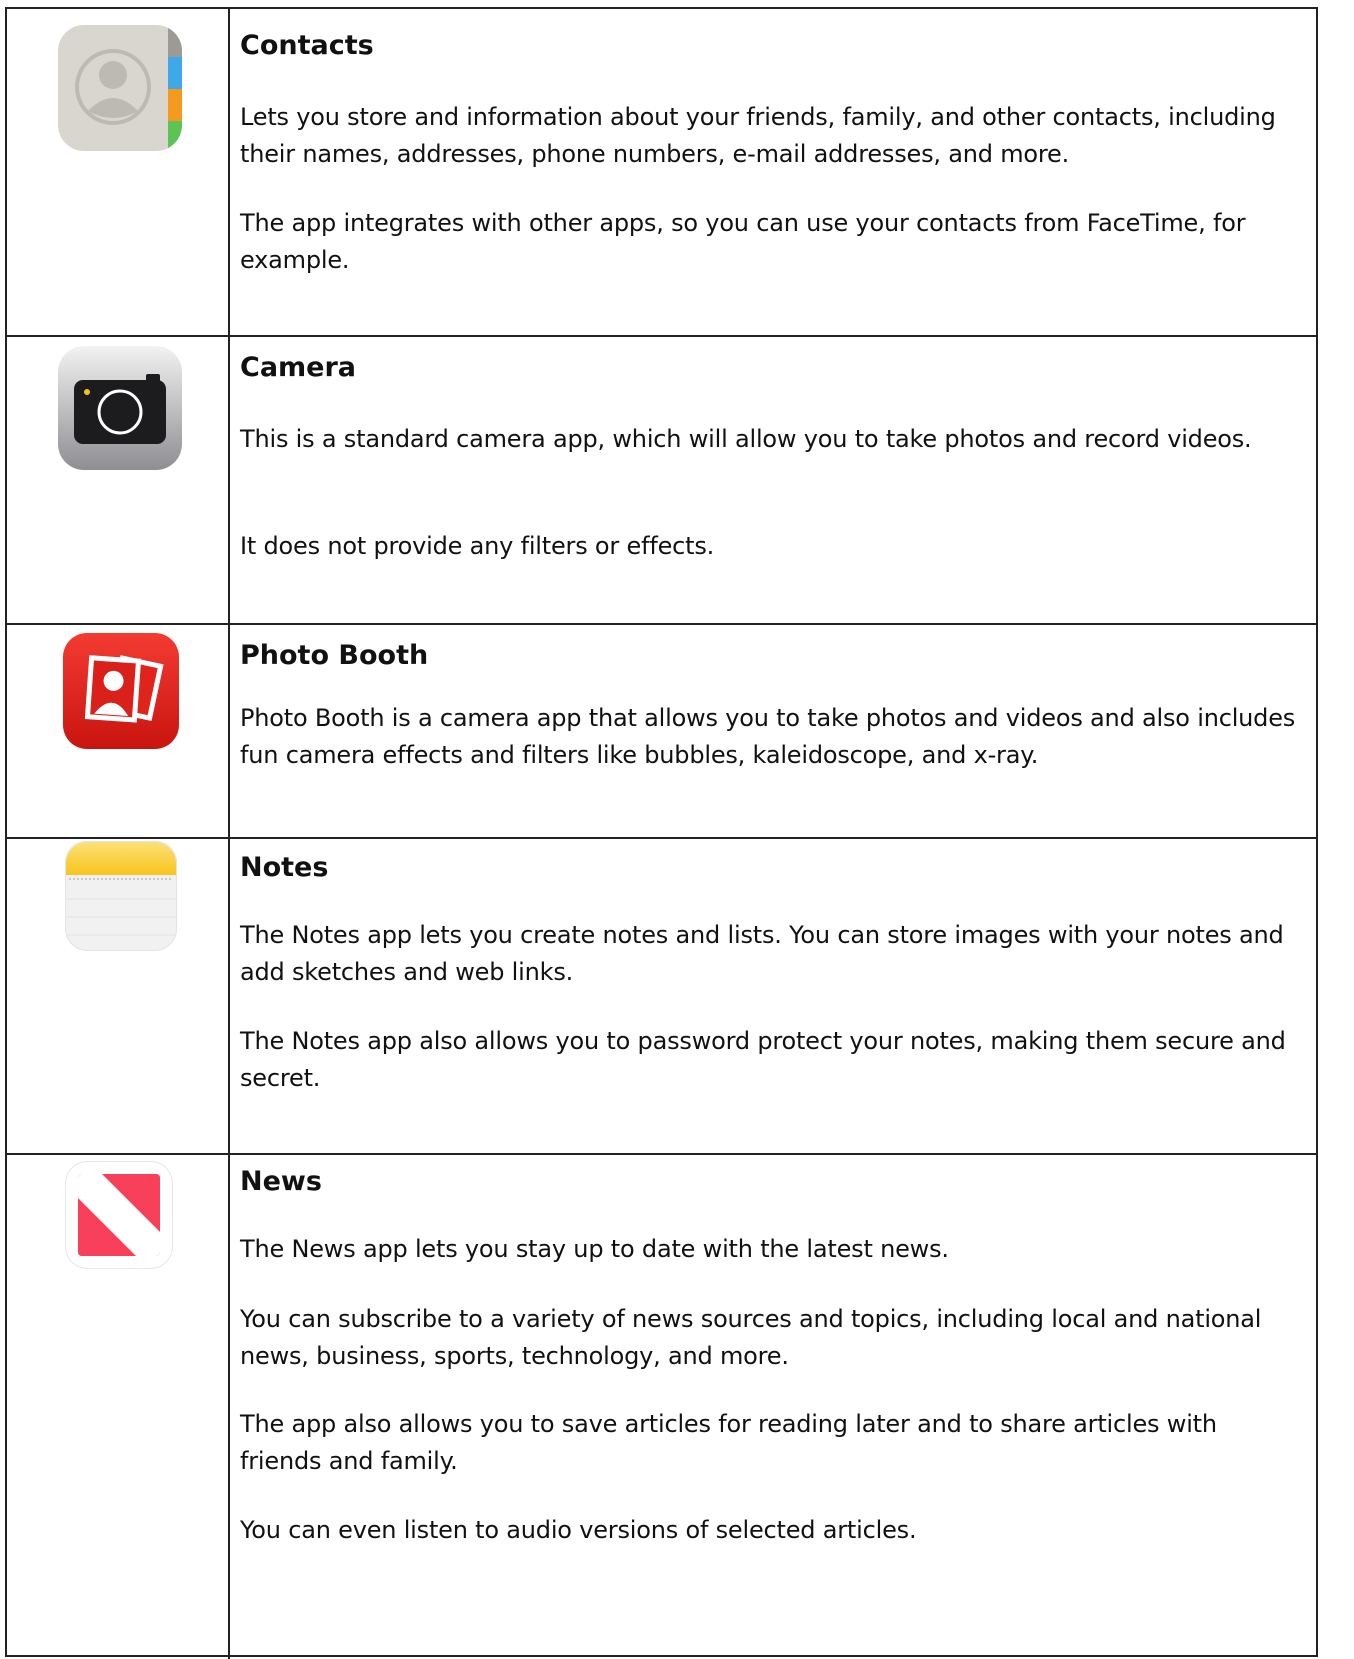 The image size is (1354, 1659). Describe the element at coordinates (284, 867) in the screenshot. I see `app-title: Notes` at that location.